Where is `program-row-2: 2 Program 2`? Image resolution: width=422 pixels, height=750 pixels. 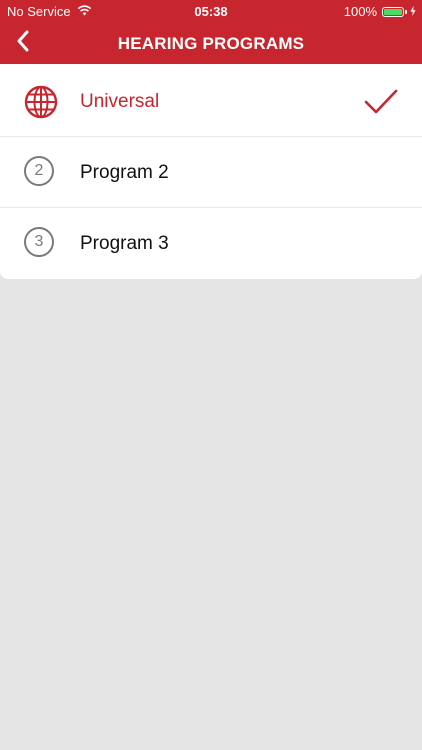 program-row-2: 2 Program 2 is located at coordinates (211, 172).